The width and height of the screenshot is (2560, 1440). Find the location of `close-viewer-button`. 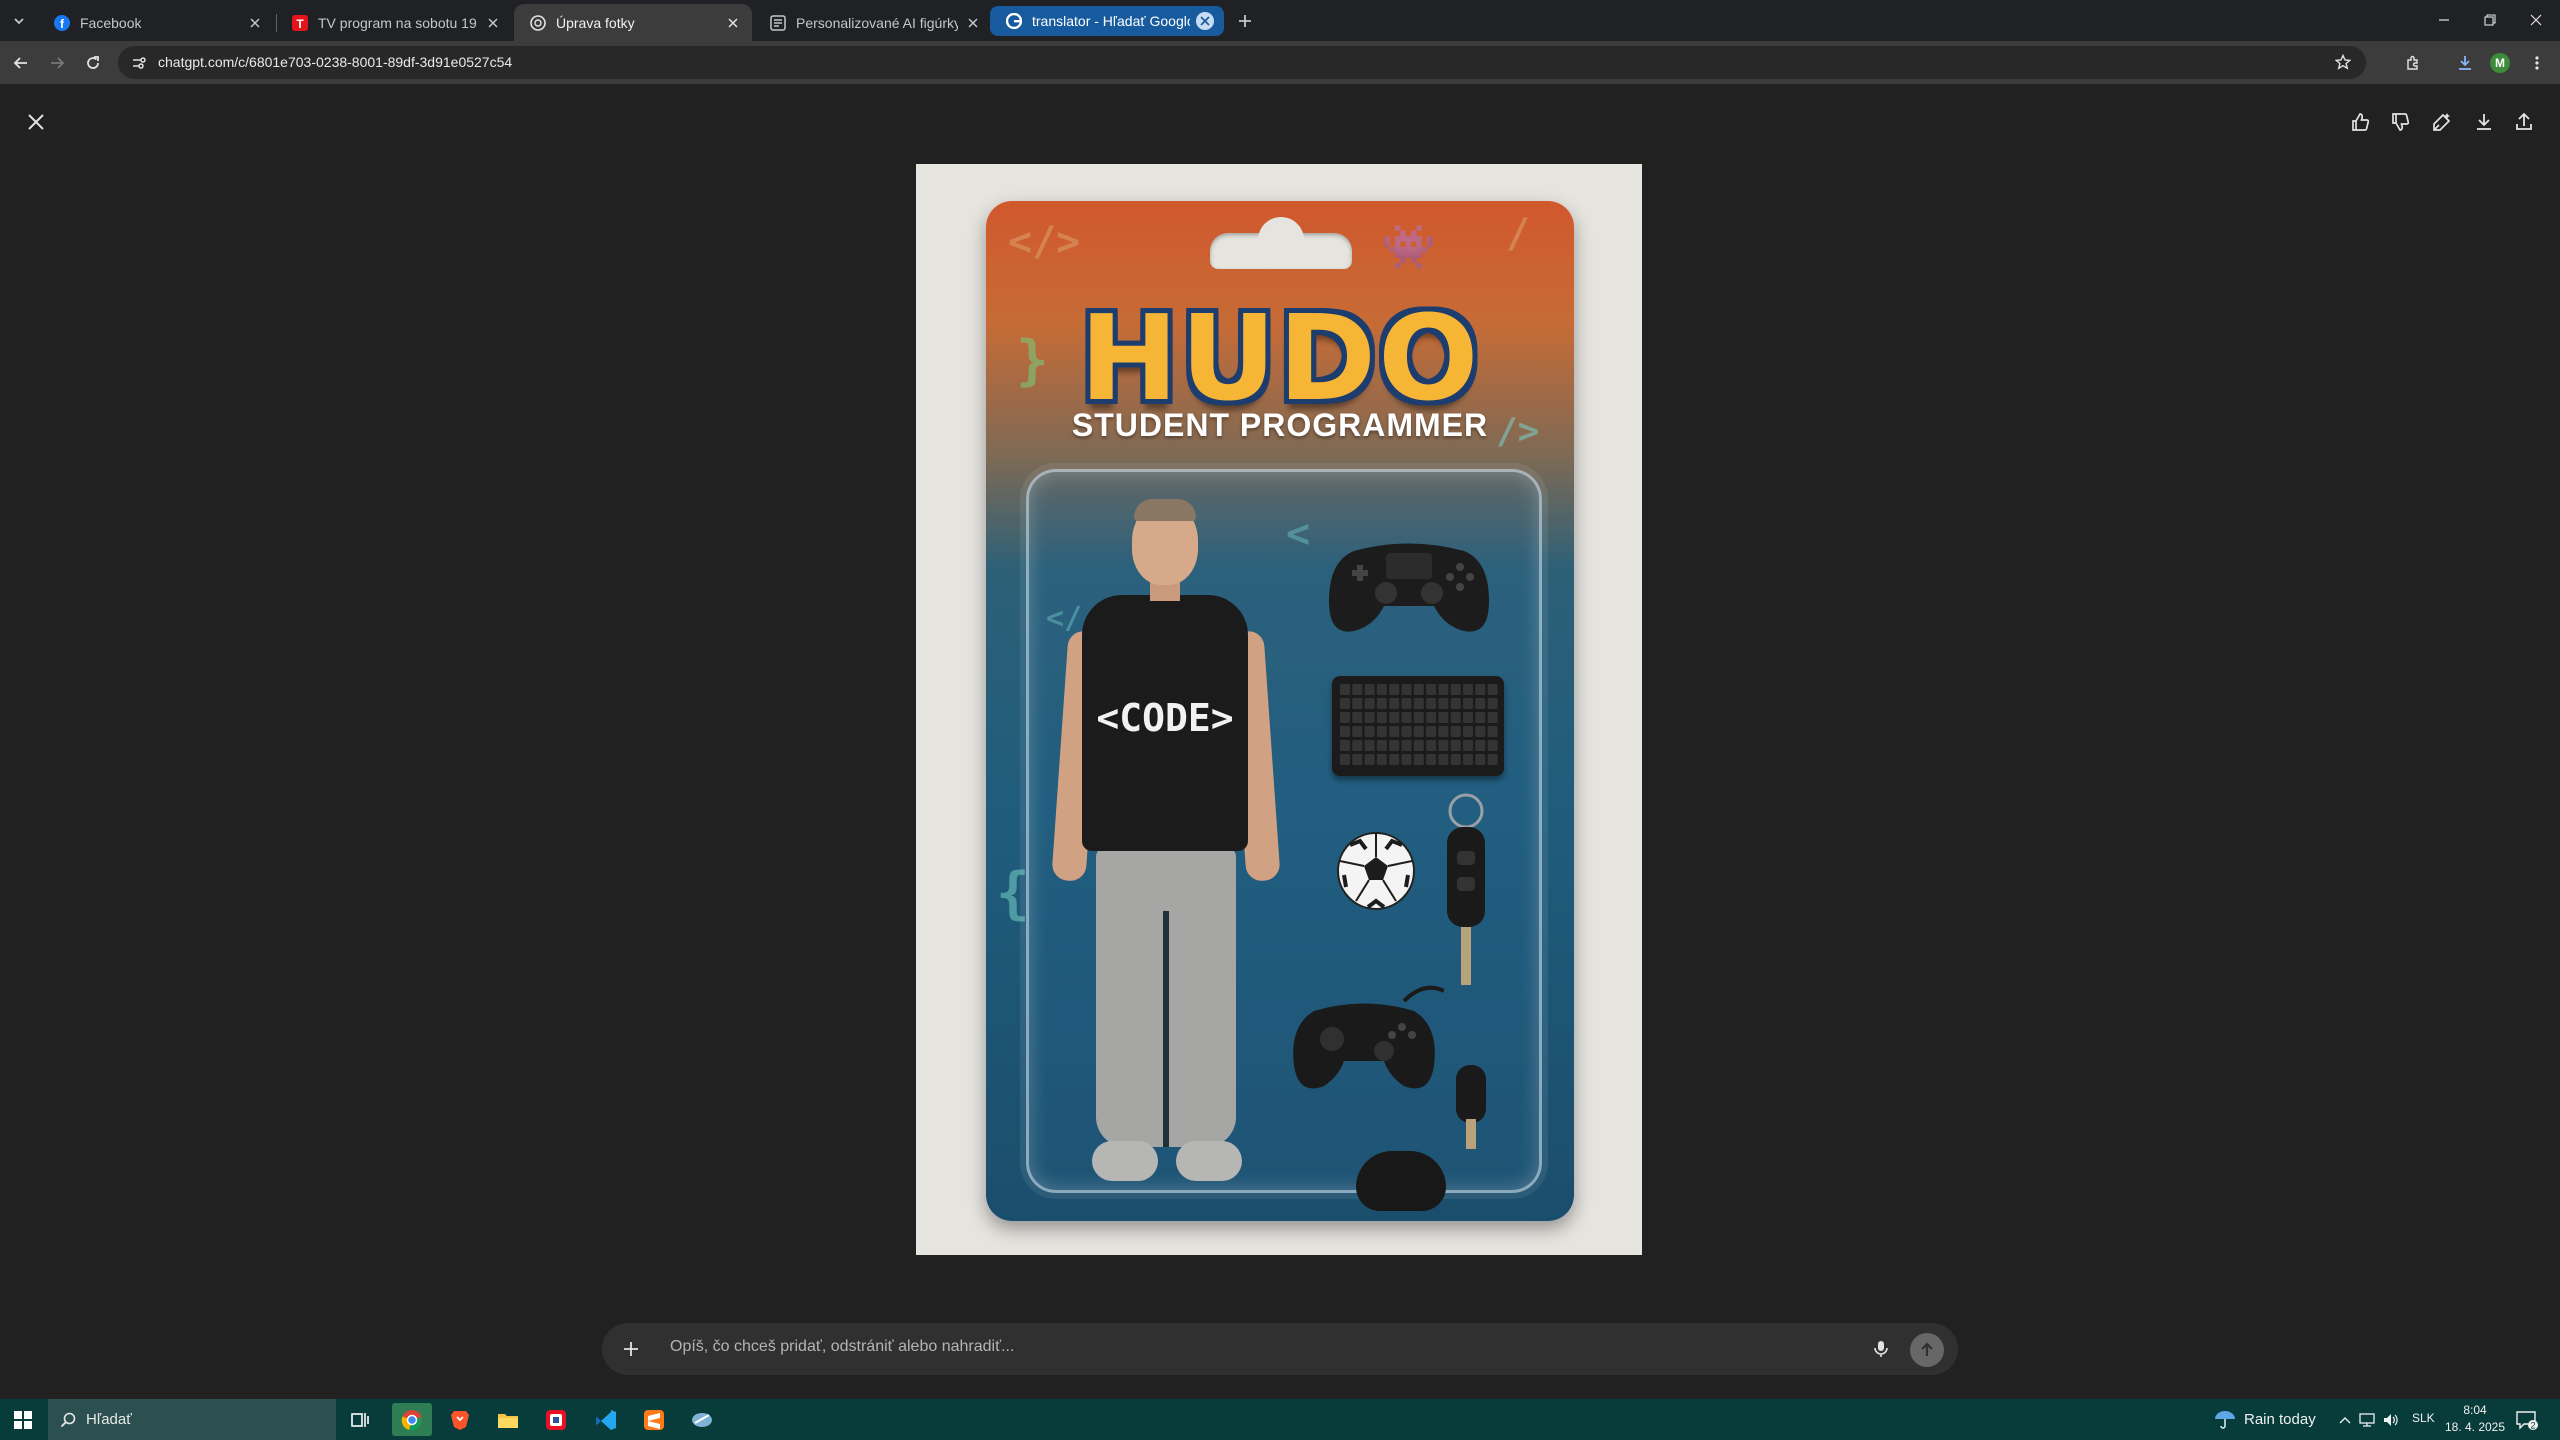

close-viewer-button is located at coordinates (36, 122).